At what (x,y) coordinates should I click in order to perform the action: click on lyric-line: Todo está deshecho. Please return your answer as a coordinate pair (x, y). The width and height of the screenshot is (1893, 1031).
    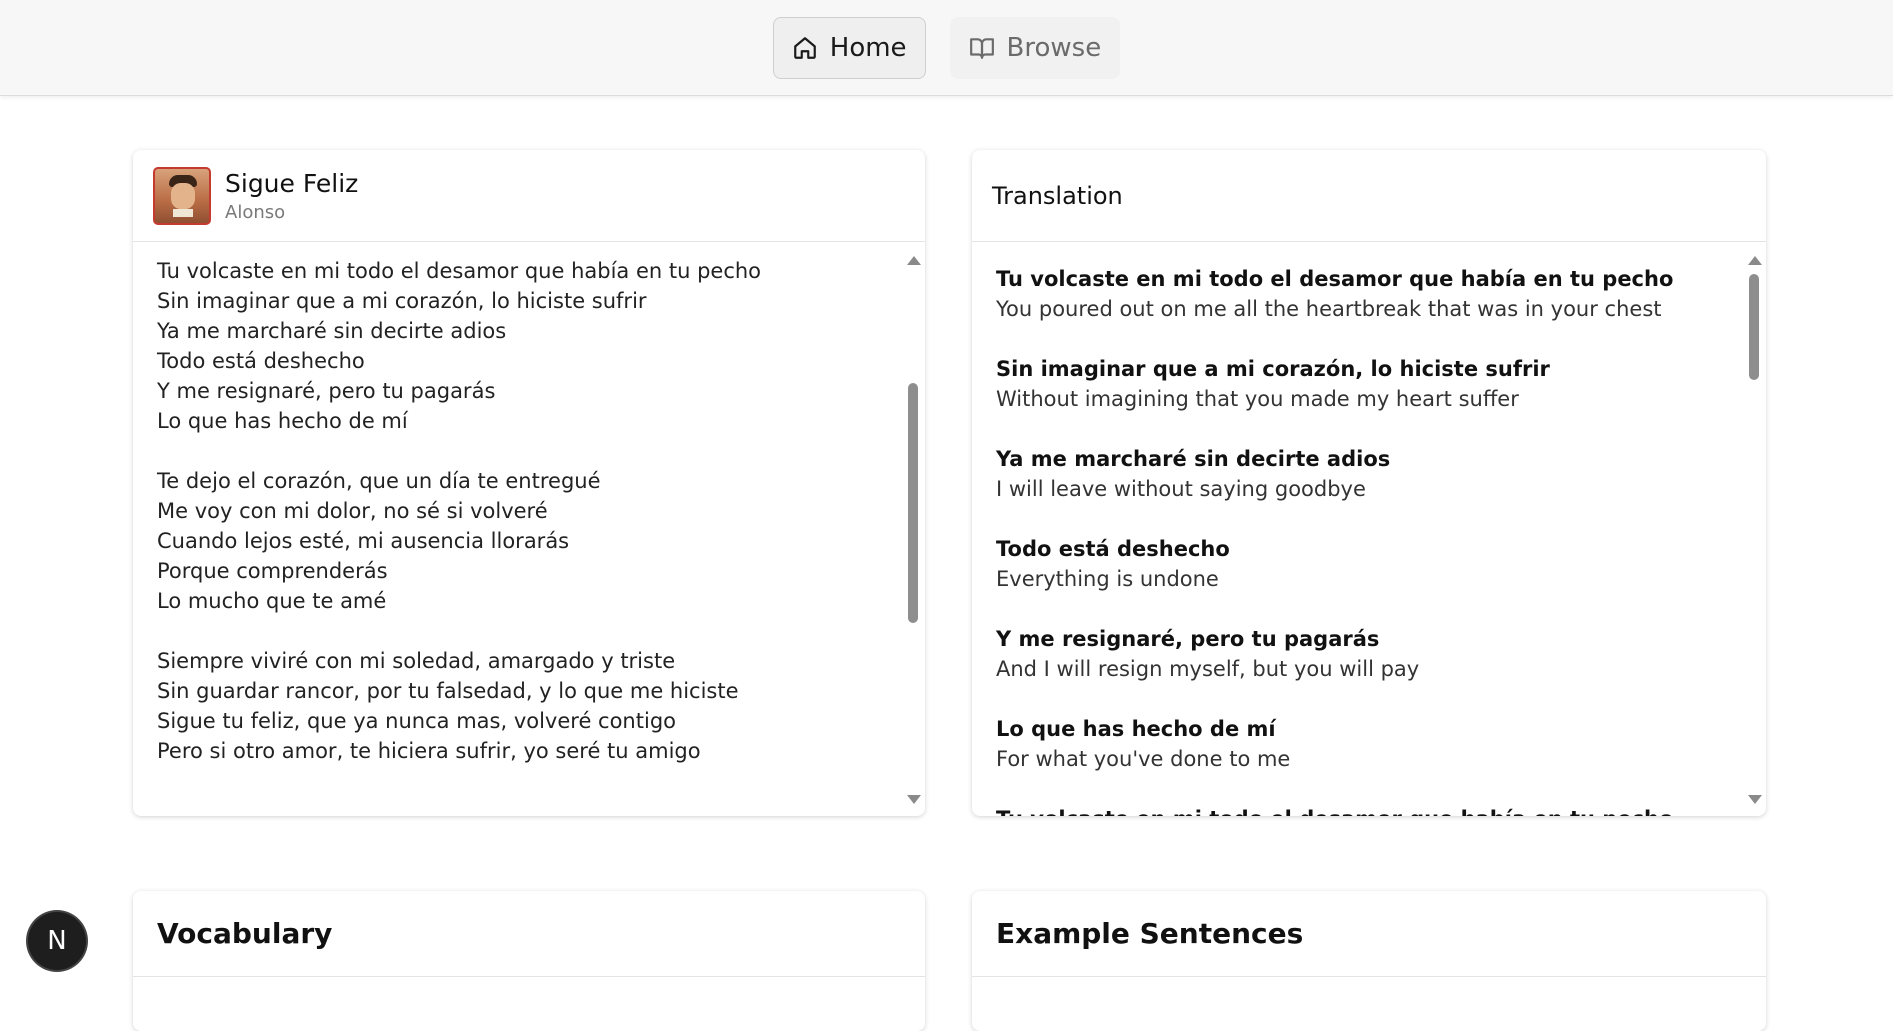
    Looking at the image, I should click on (261, 361).